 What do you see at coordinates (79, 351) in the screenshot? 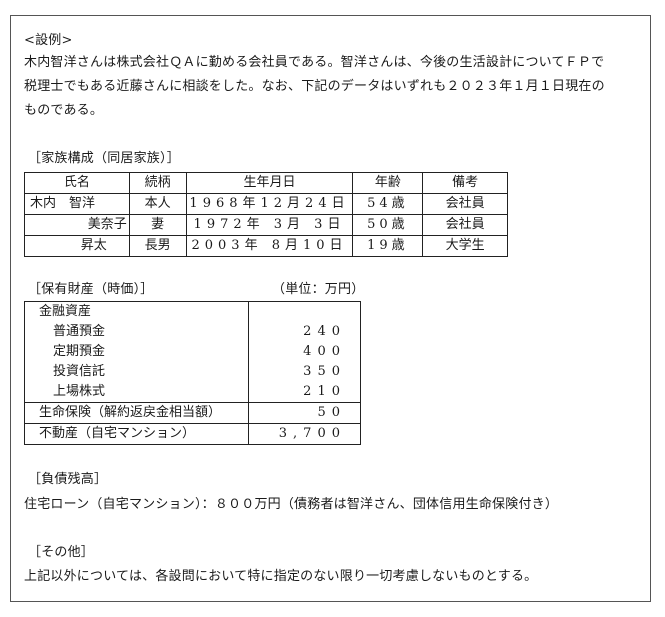
I see `asset-label: 定期預金` at bounding box center [79, 351].